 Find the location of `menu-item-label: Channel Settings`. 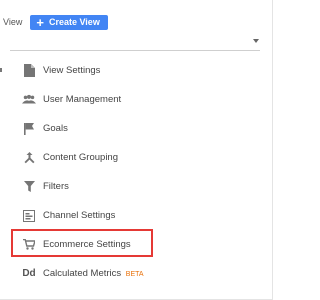

menu-item-label: Channel Settings is located at coordinates (79, 215).